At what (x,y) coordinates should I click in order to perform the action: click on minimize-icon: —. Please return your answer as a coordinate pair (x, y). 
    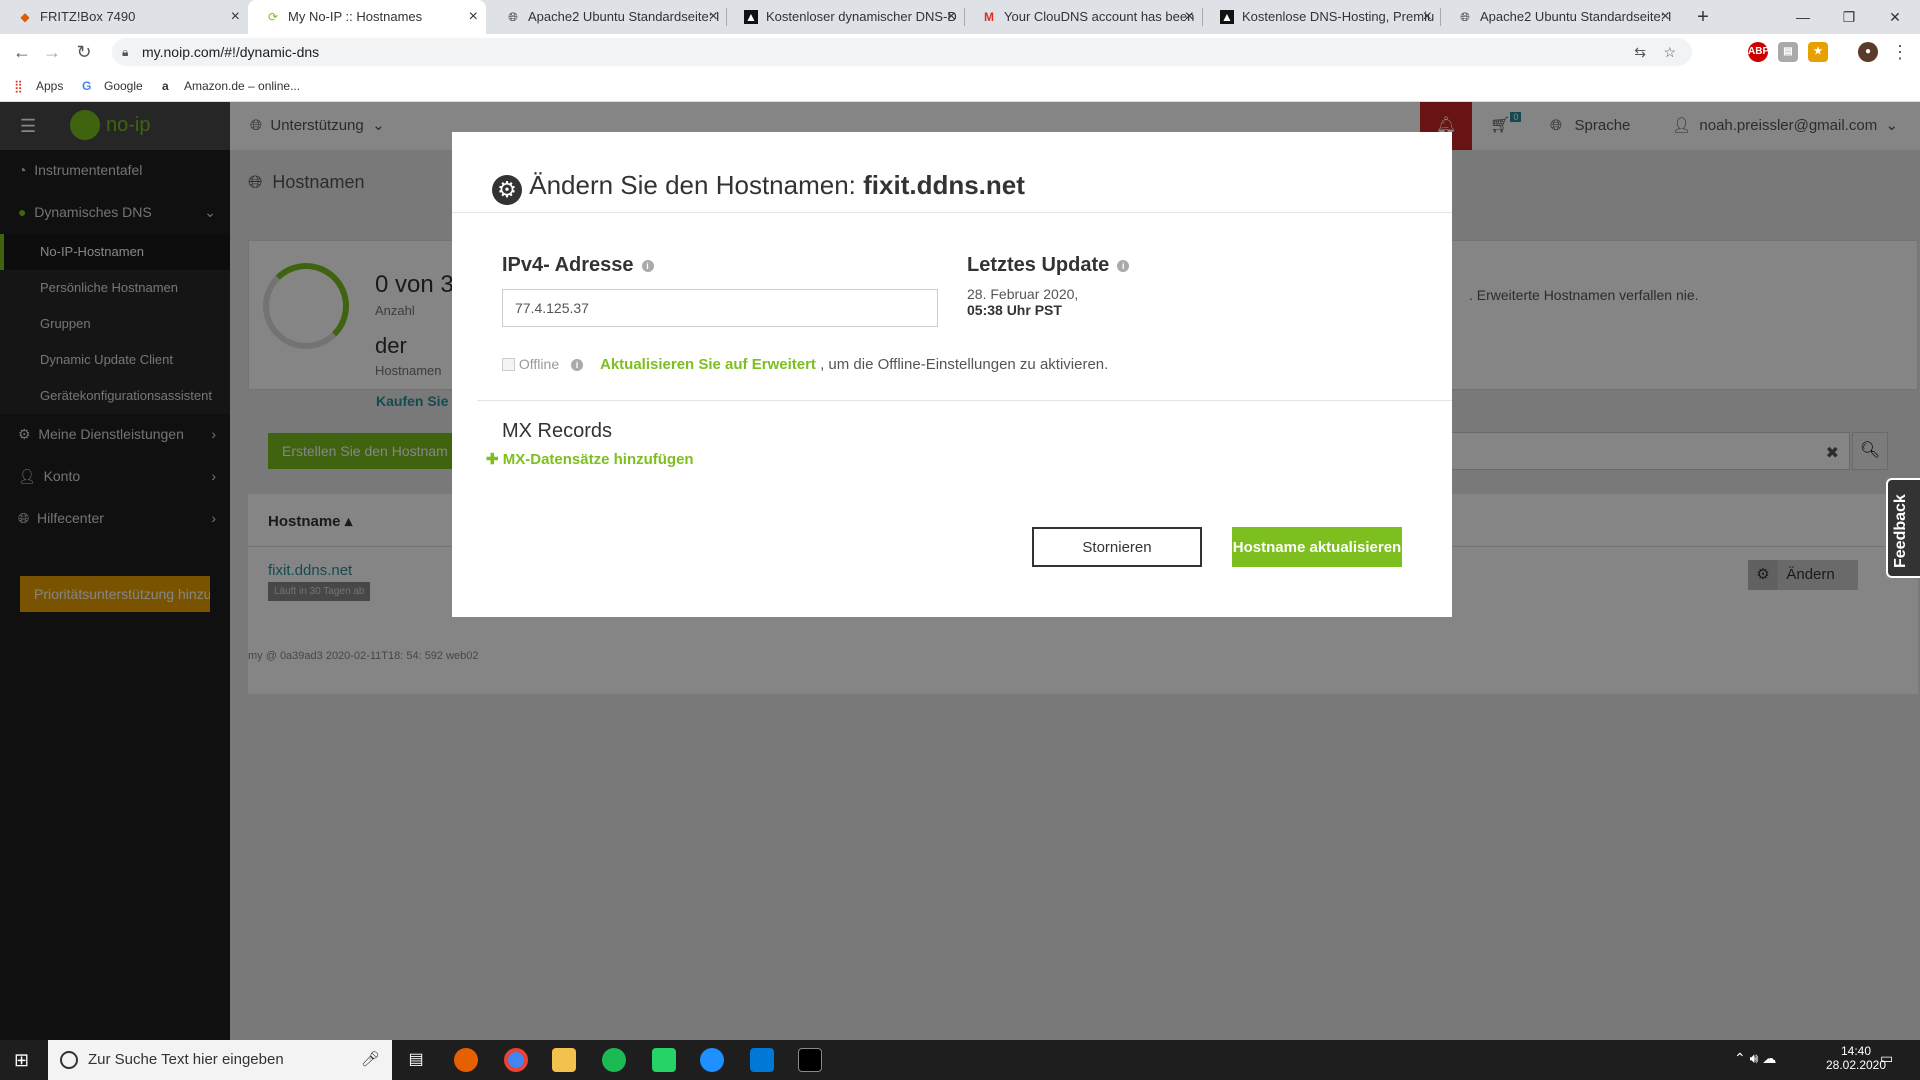
    Looking at the image, I should click on (1803, 17).